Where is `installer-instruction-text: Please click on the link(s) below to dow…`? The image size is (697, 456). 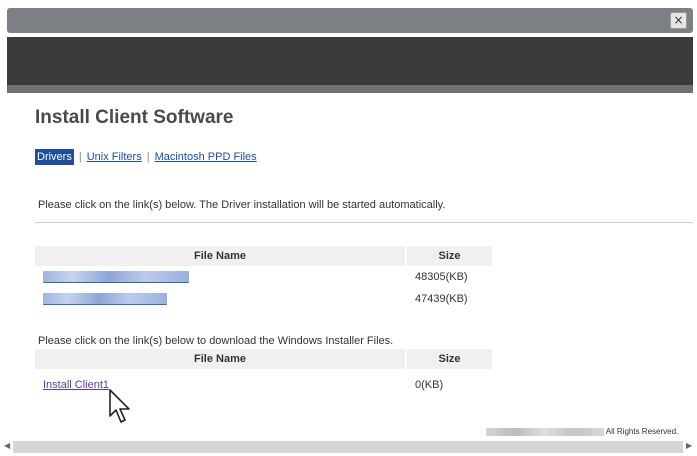 installer-instruction-text: Please click on the link(s) below to dow… is located at coordinates (216, 341).